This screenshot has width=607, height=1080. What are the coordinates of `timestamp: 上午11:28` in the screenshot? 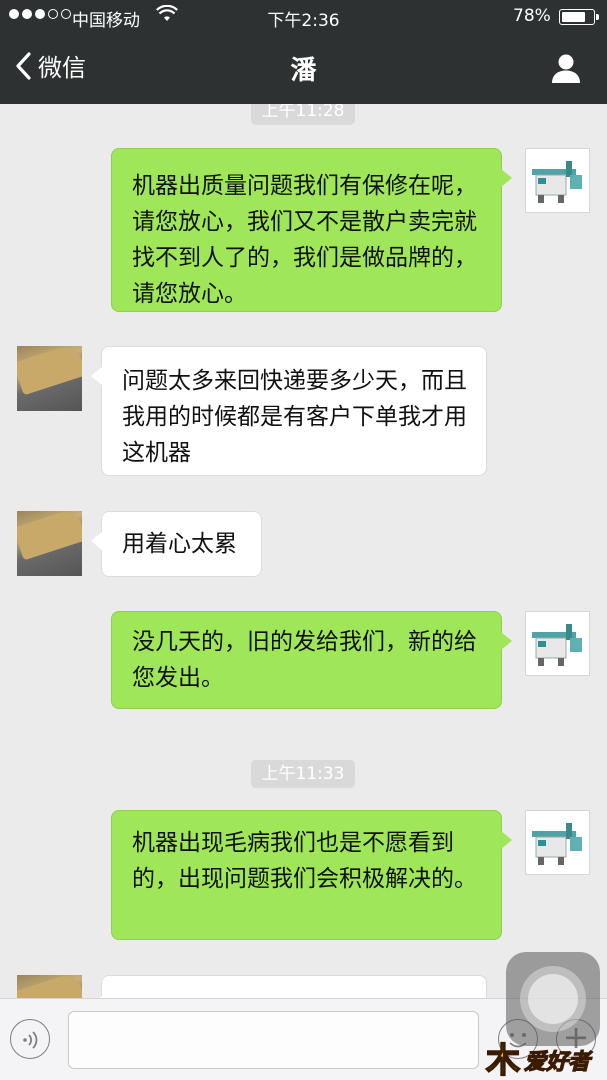 It's located at (303, 114).